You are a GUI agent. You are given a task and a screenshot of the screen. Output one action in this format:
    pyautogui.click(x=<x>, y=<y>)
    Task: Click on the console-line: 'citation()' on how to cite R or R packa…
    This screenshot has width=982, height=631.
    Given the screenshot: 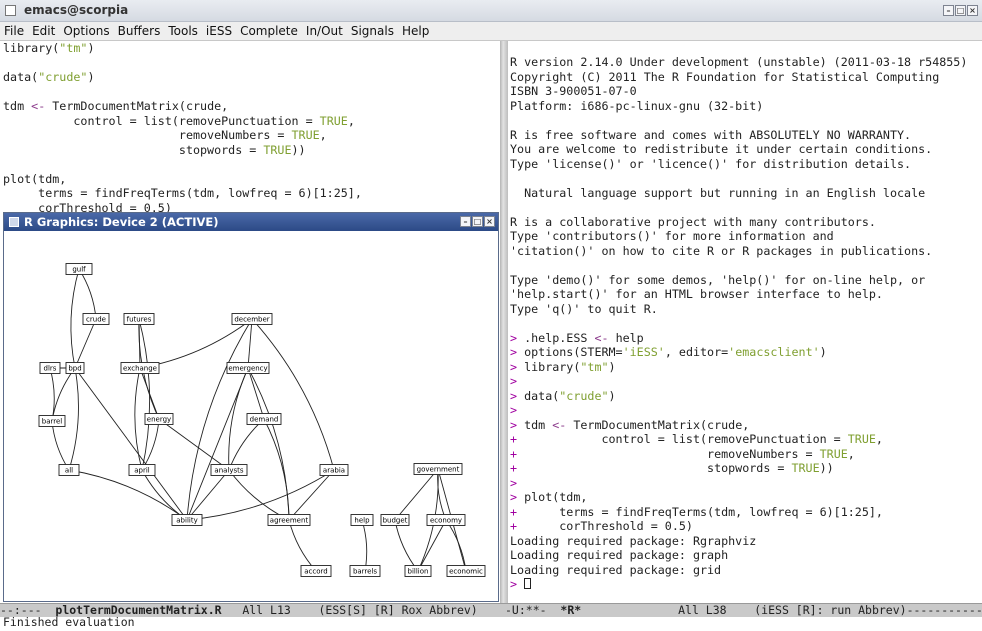 What is the action you would take?
    pyautogui.click(x=721, y=251)
    